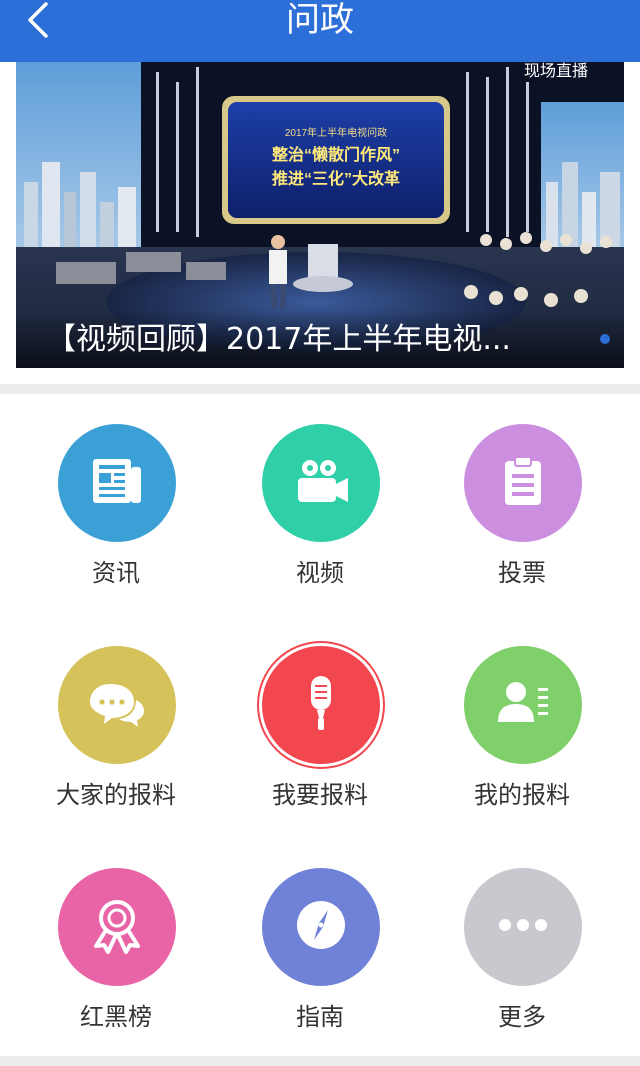  I want to click on menu-item-red-black-list: 红黑榜, so click(116, 938).